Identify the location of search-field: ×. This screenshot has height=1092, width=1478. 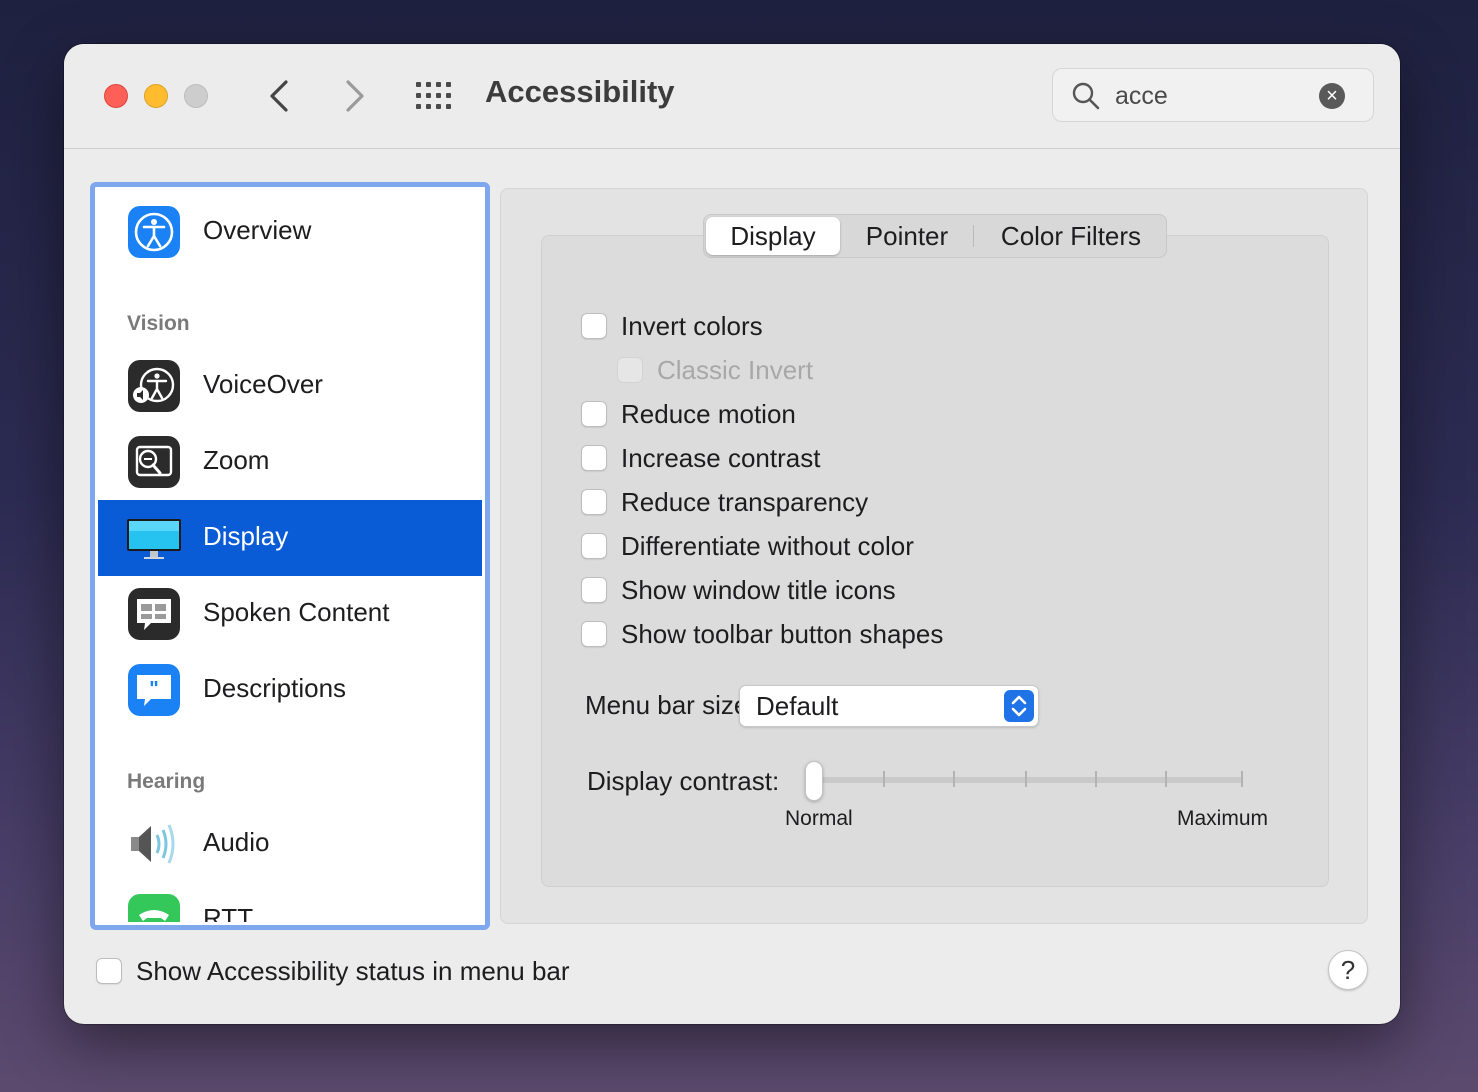
(1213, 95).